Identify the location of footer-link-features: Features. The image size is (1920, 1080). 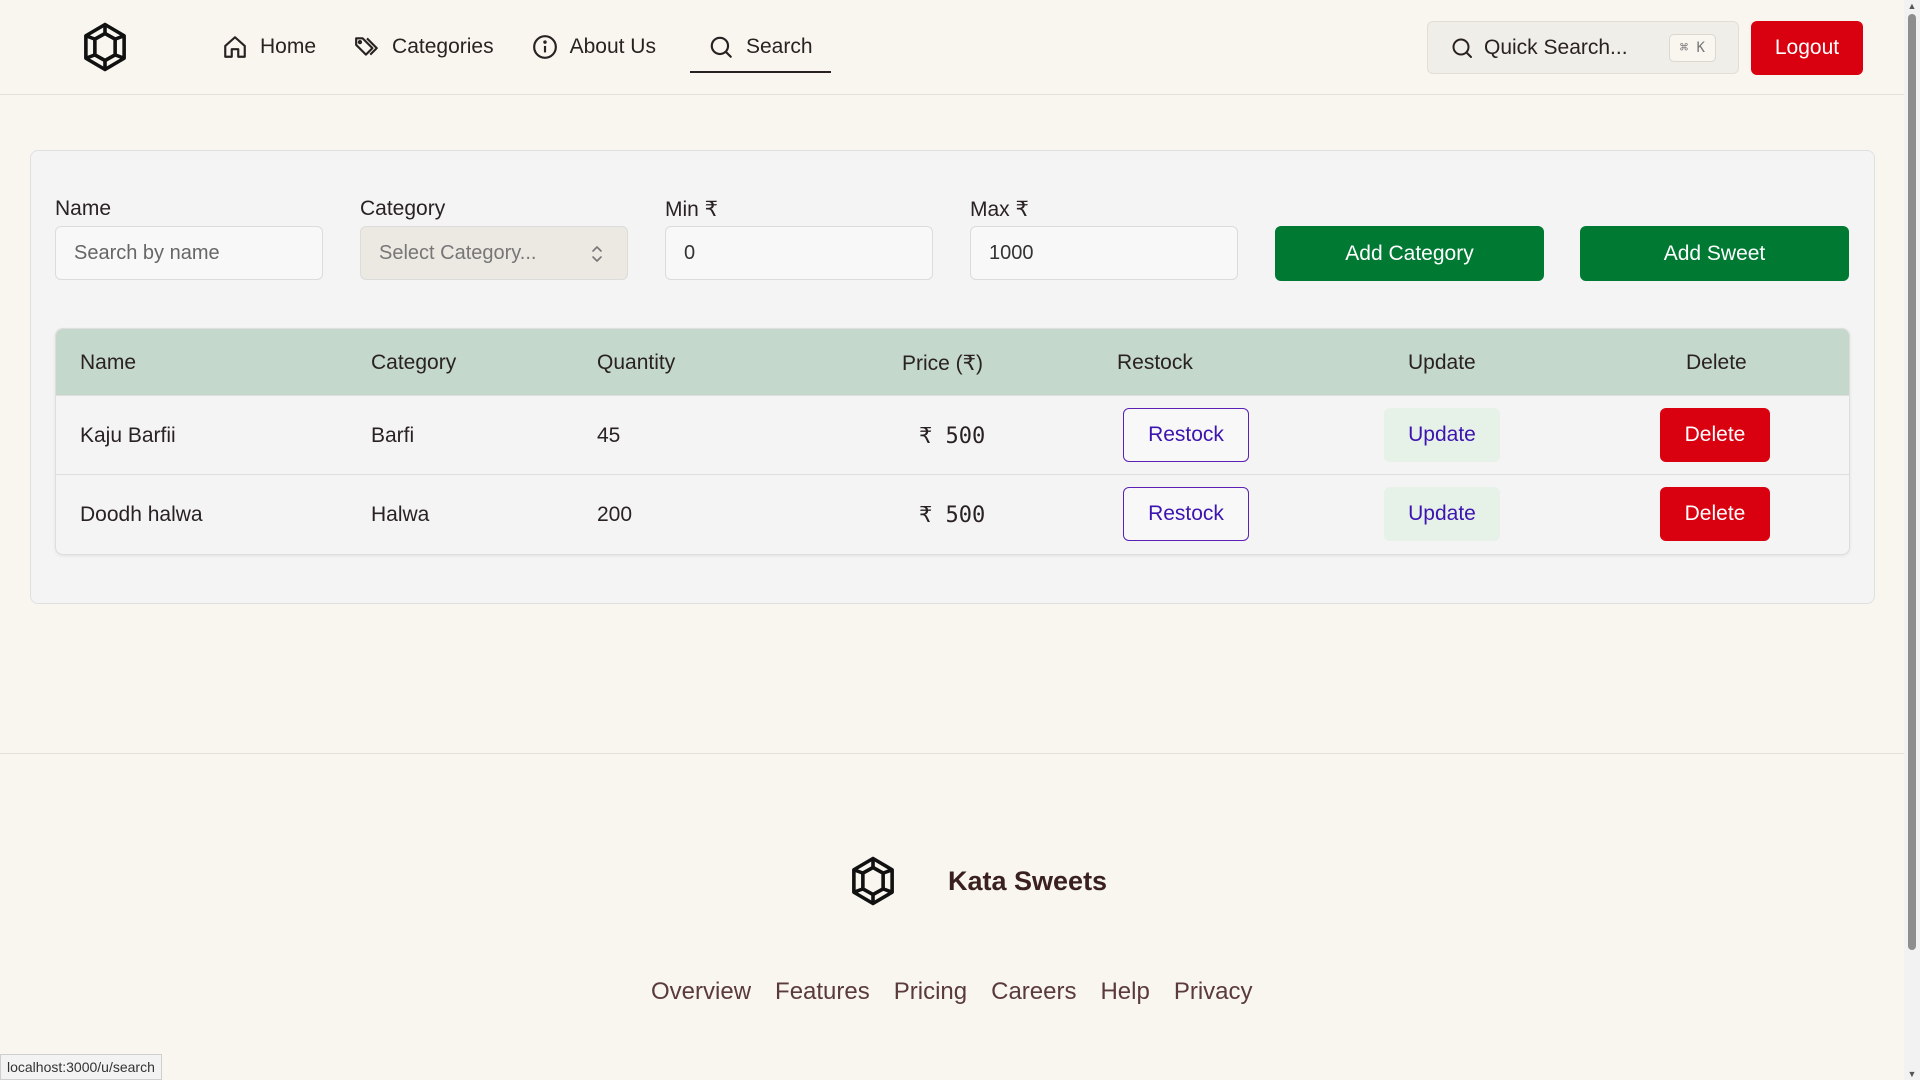
(822, 992).